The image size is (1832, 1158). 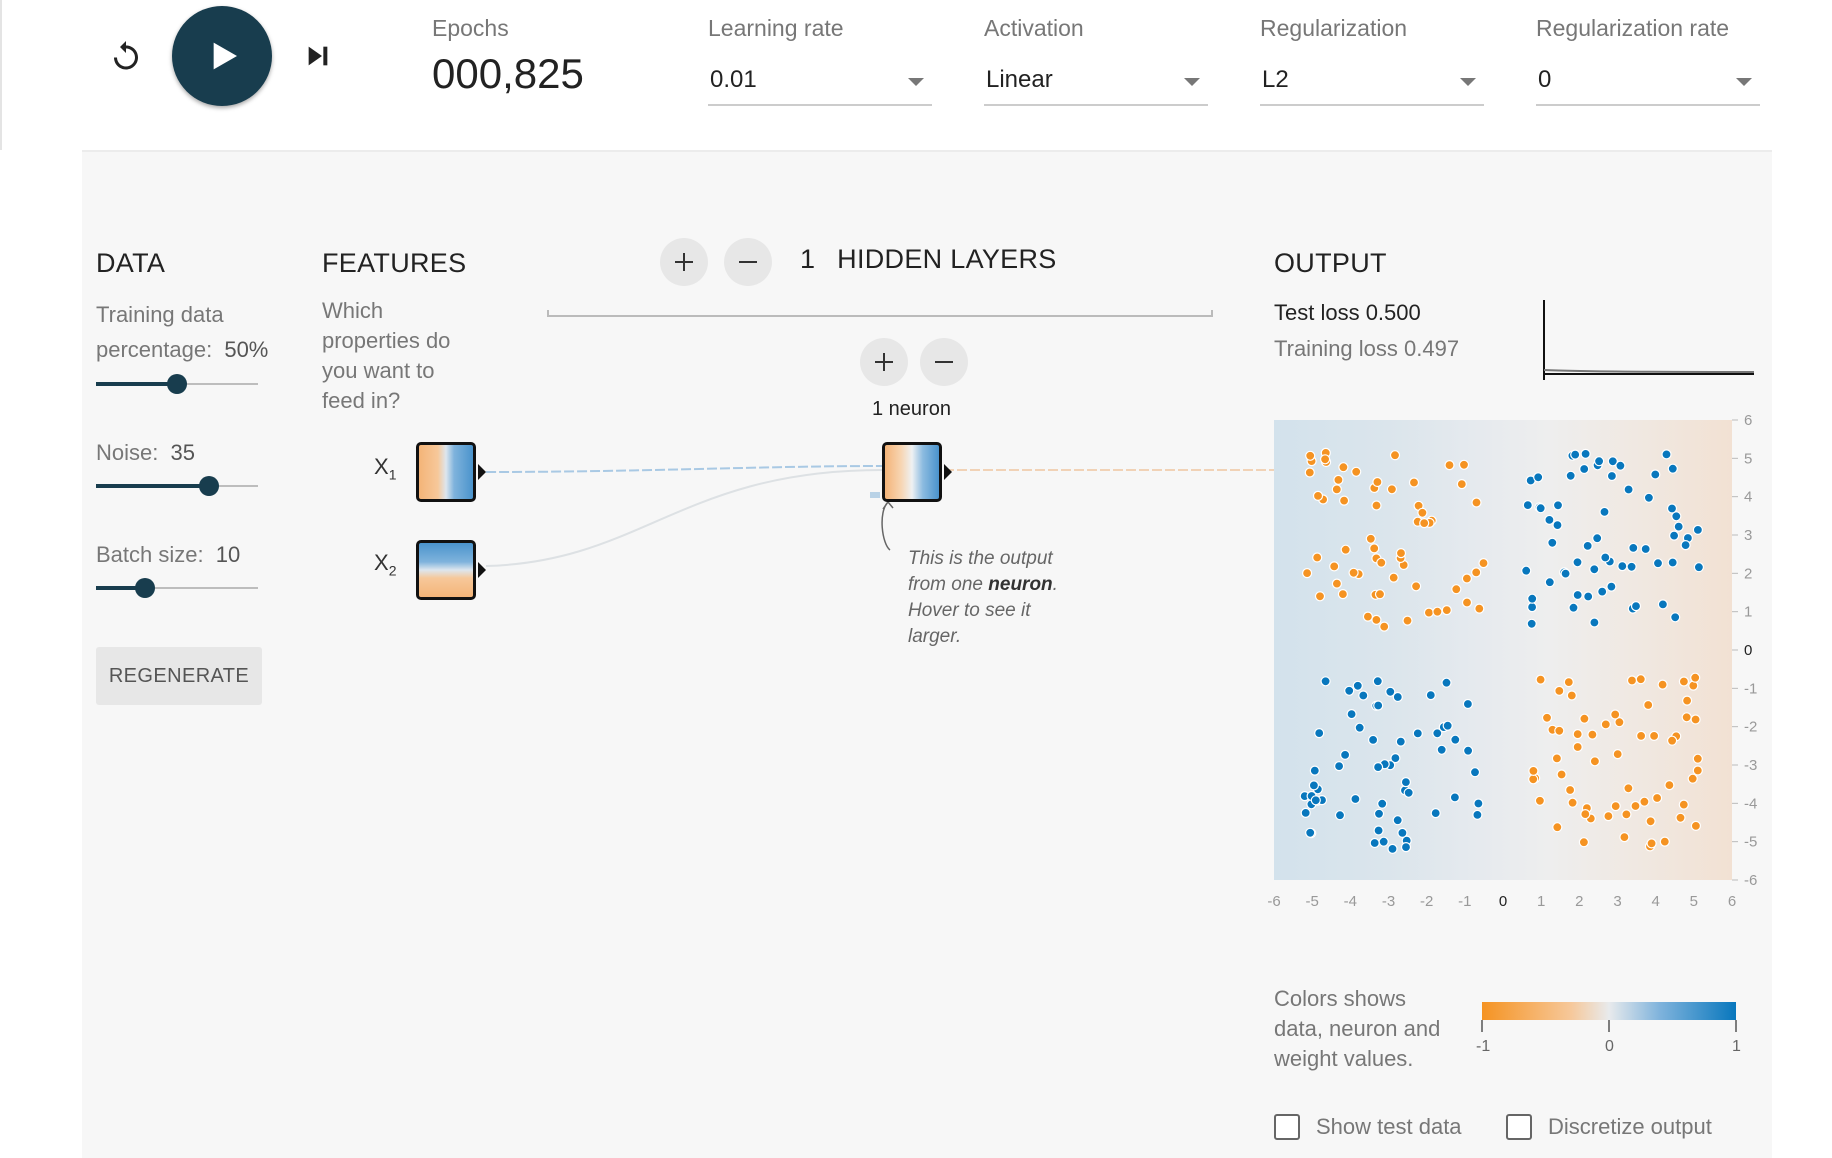 I want to click on layer-bracket, so click(x=880, y=313).